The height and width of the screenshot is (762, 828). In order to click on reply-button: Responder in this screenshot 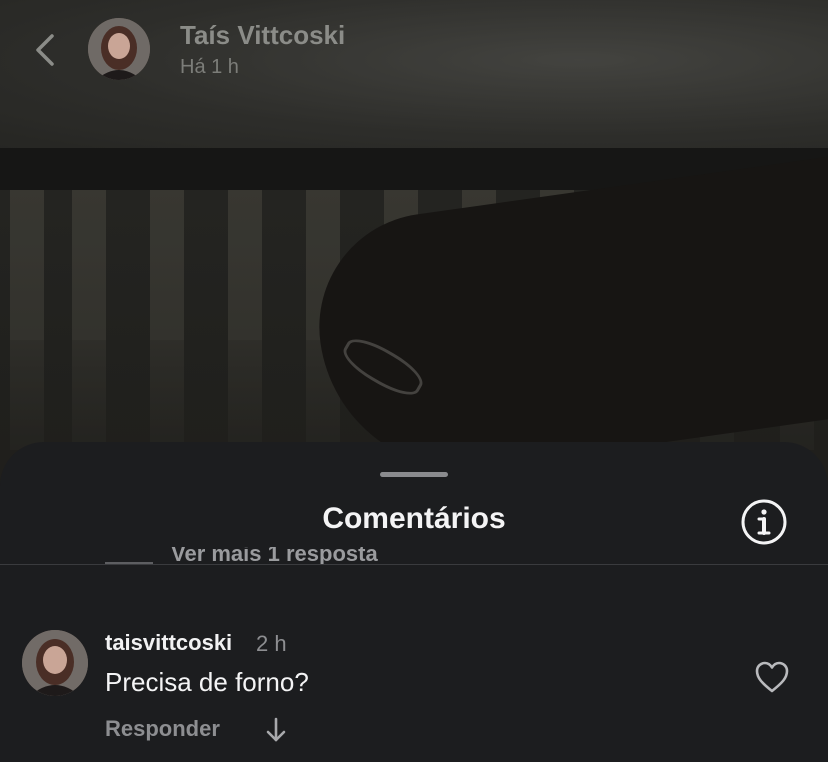, I will do `click(162, 729)`.